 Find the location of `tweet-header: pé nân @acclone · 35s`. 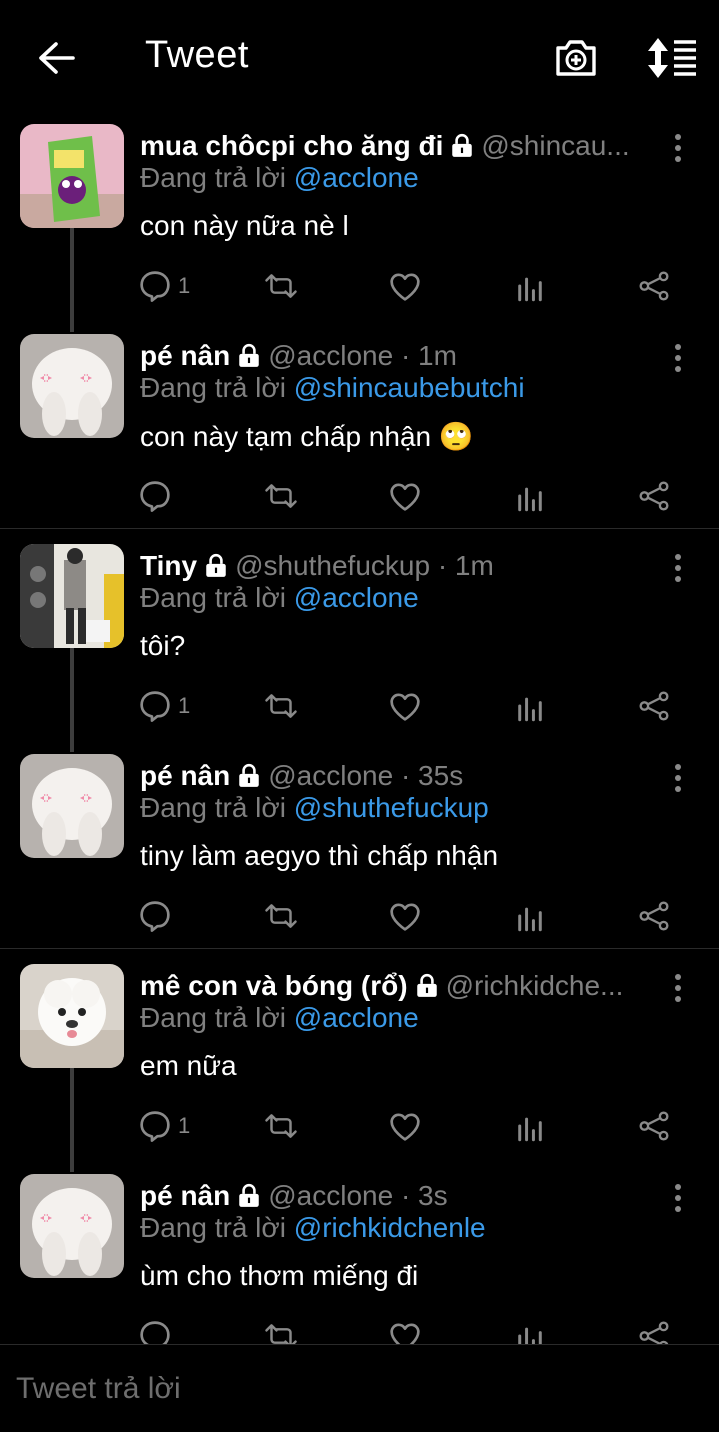

tweet-header: pé nân @acclone · 35s is located at coordinates (400, 776).